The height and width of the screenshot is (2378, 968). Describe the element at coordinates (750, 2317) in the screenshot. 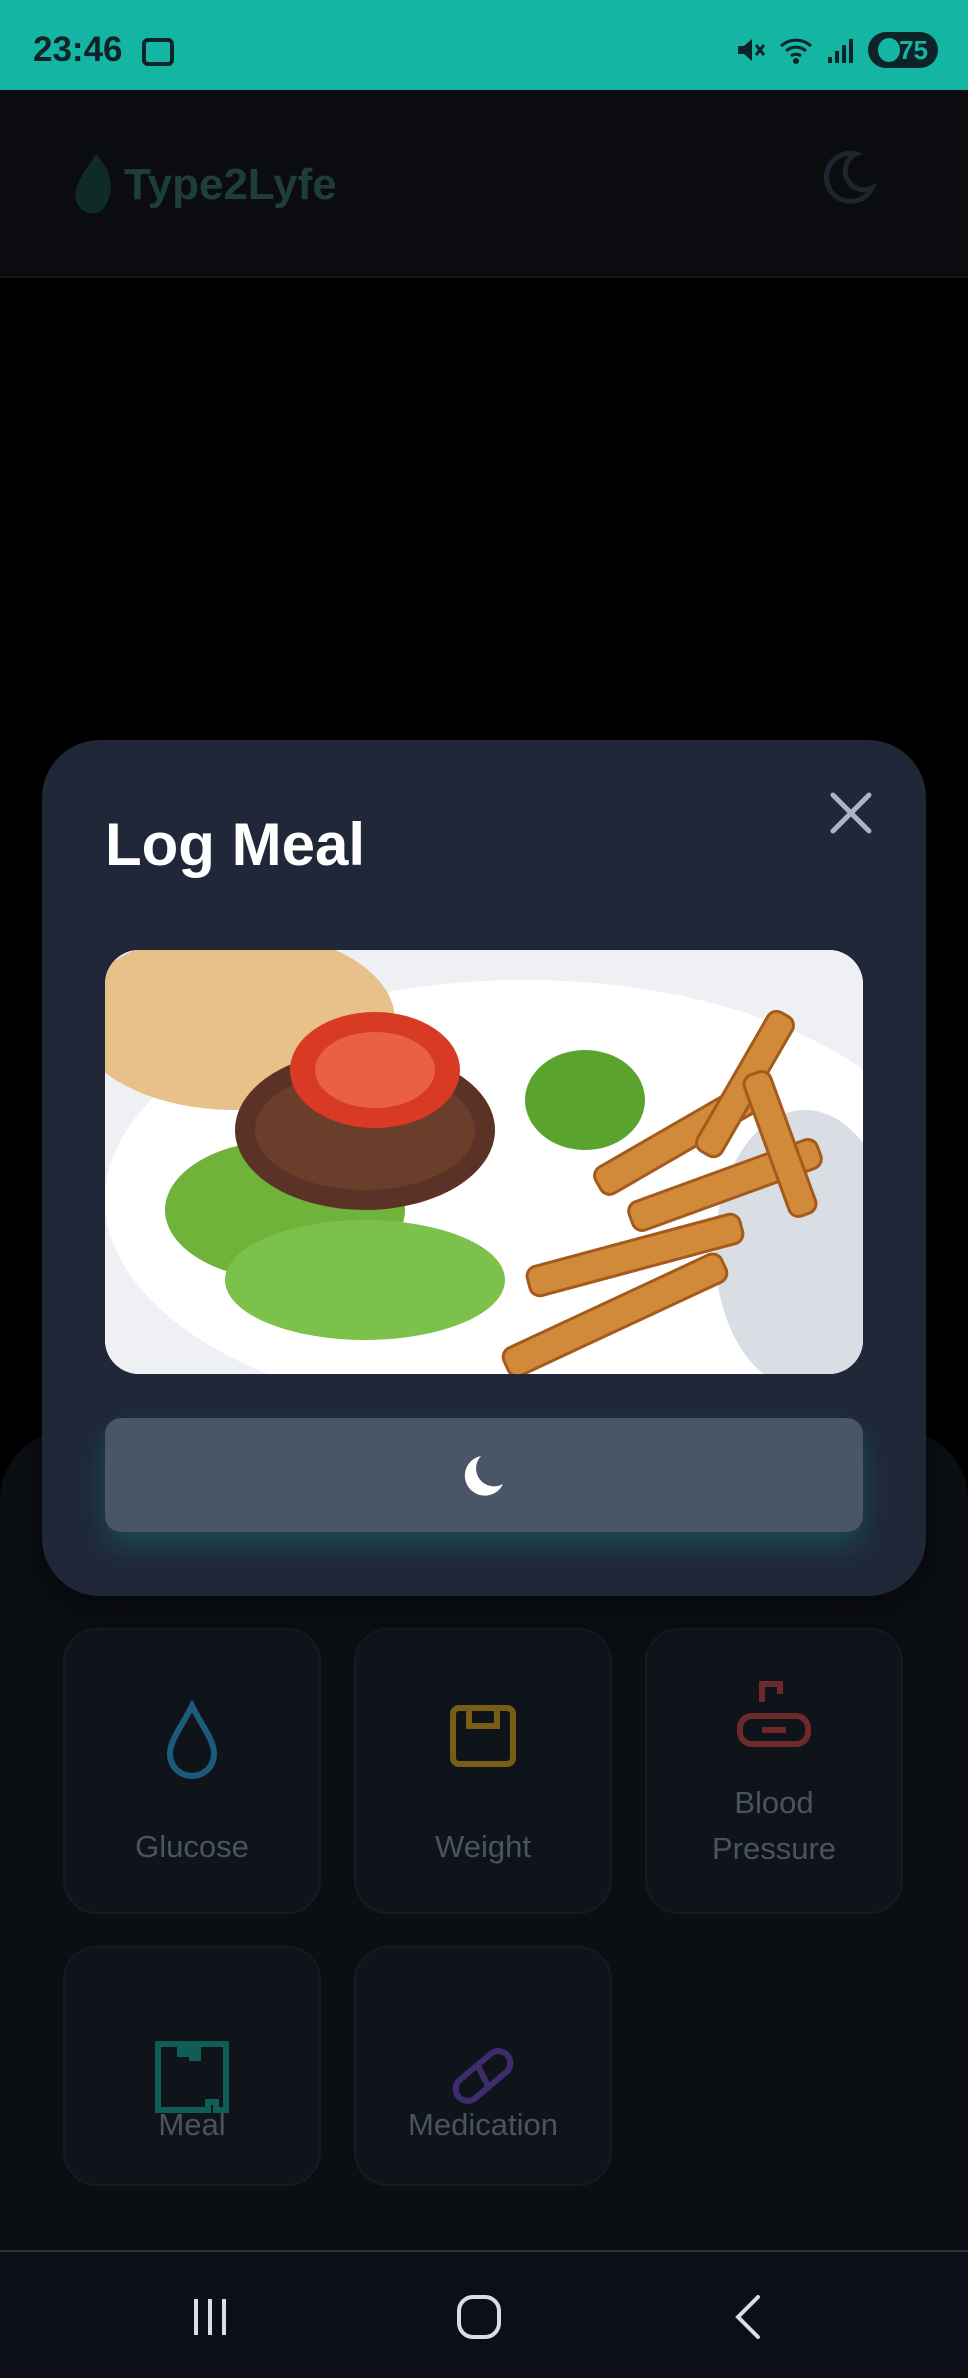

I see `back-icon` at that location.